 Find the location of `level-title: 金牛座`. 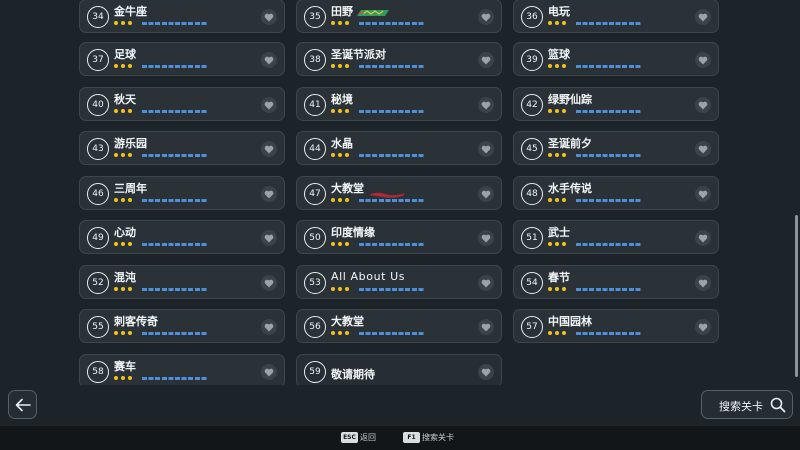

level-title: 金牛座 is located at coordinates (130, 11).